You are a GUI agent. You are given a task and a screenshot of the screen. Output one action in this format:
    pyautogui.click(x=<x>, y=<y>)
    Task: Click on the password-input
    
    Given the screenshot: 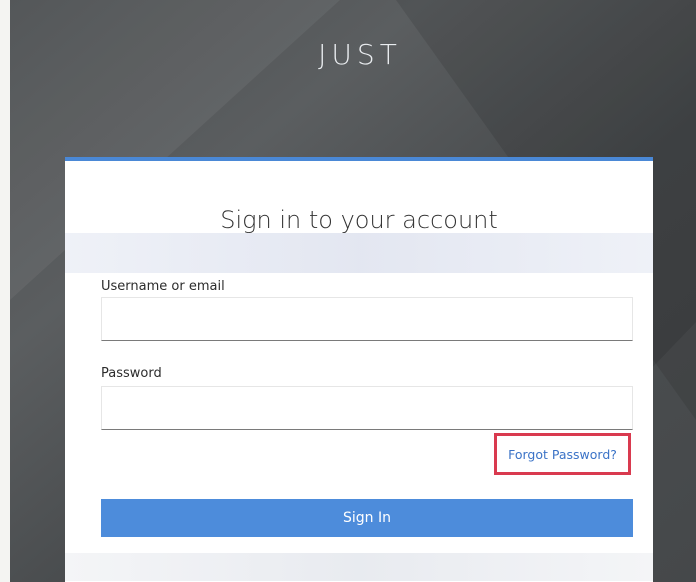 What is the action you would take?
    pyautogui.click(x=367, y=408)
    